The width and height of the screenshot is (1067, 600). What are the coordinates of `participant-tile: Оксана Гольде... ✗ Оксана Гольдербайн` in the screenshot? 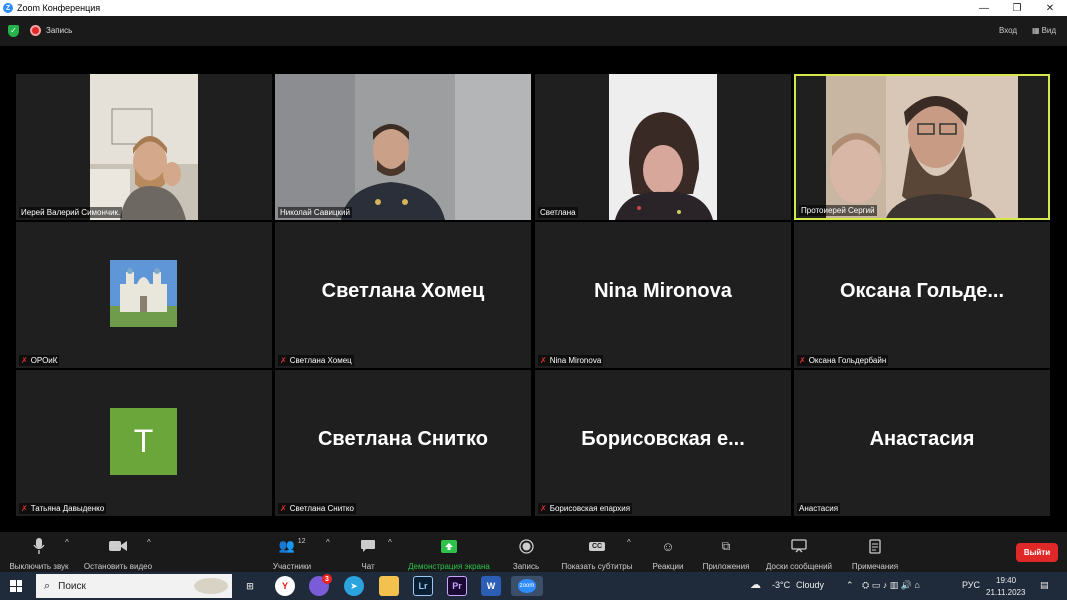 It's located at (922, 295).